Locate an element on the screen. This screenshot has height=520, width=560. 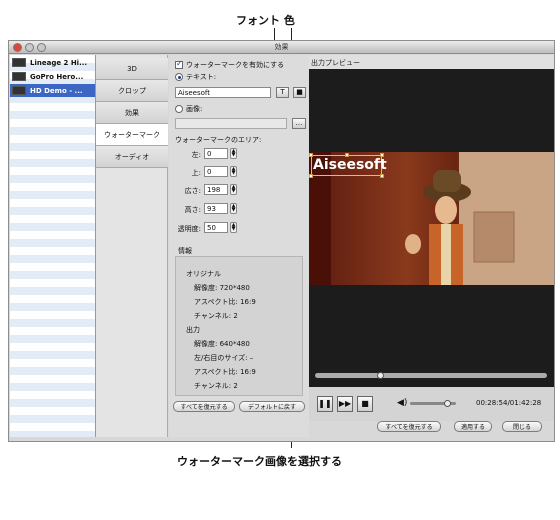
info-title: 情報 is located at coordinates (185, 251).